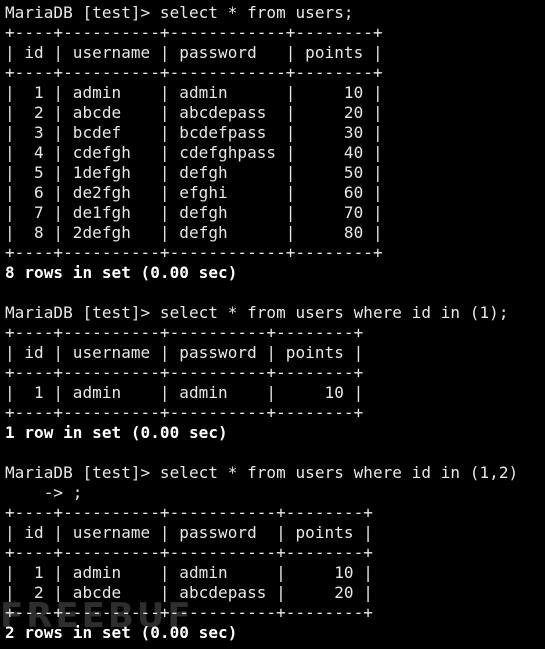 The width and height of the screenshot is (545, 649). Describe the element at coordinates (121, 272) in the screenshot. I see `result-summary: 8 rows in set (0.00 sec)` at that location.